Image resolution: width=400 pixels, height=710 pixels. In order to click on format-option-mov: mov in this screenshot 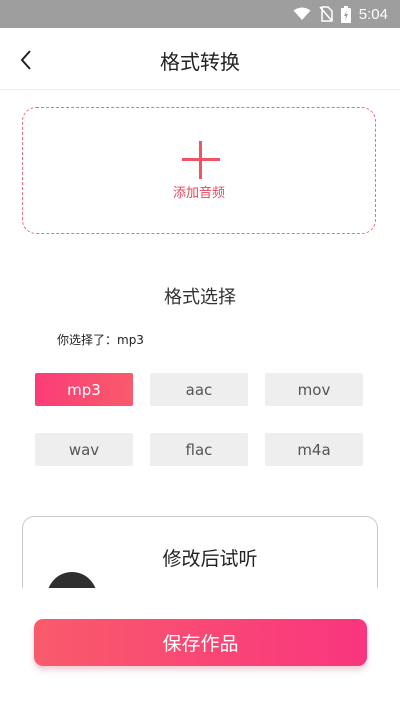, I will do `click(314, 389)`.